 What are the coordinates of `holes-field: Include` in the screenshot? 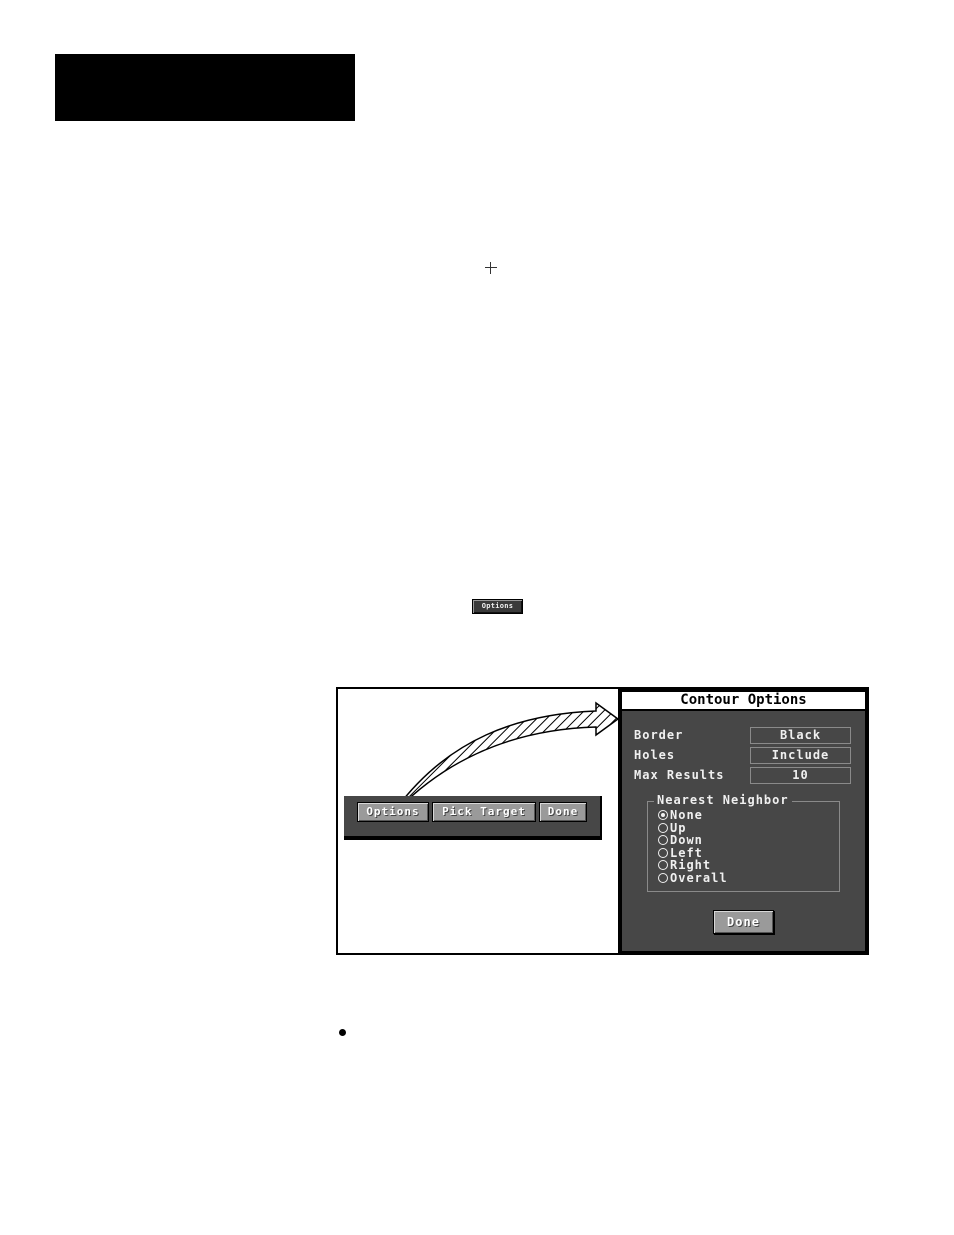 It's located at (800, 755).